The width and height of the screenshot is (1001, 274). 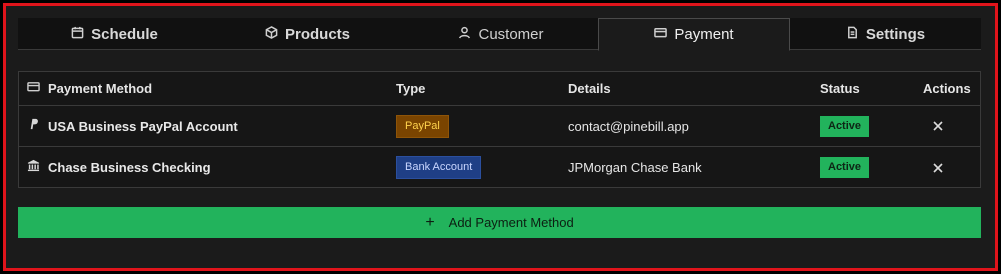 I want to click on tab-label: Settings, so click(x=895, y=34).